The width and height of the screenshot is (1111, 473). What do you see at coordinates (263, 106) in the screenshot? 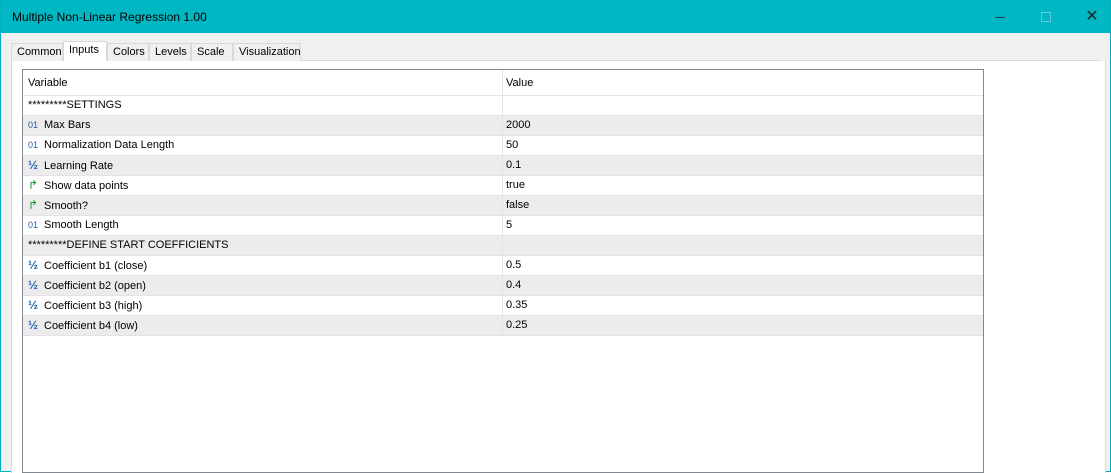
I see `variable-cell: *********SETTINGS` at bounding box center [263, 106].